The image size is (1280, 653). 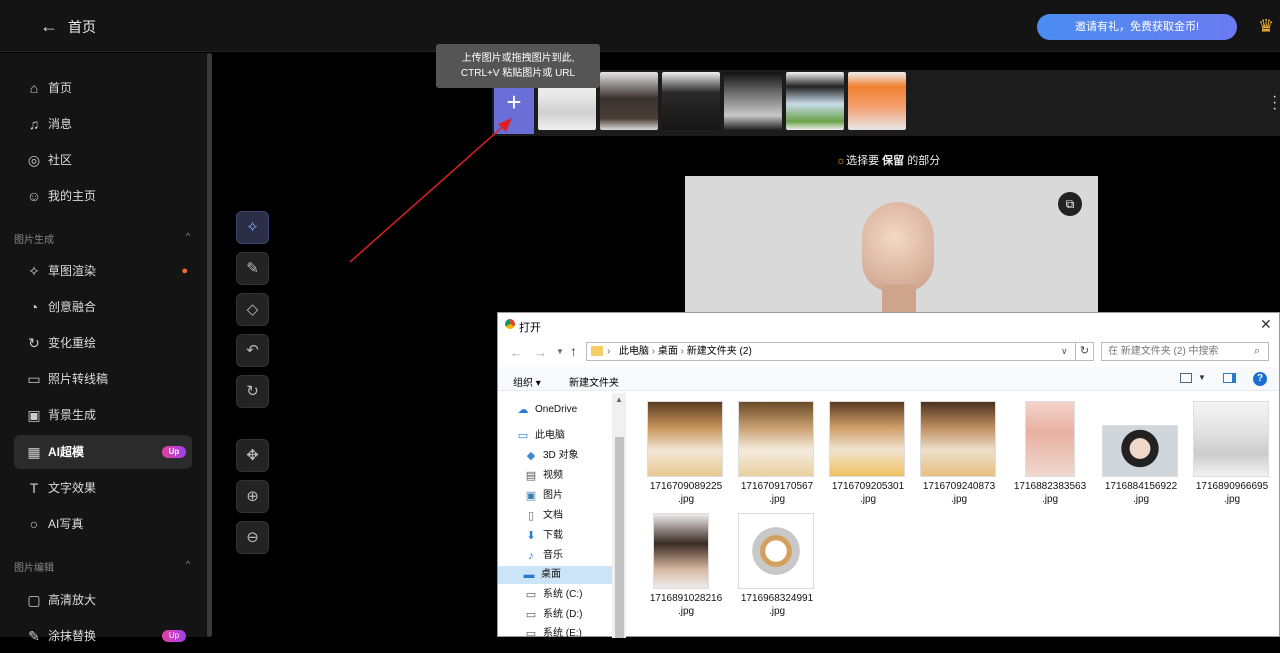 I want to click on brush-tool: ✎, so click(x=252, y=268).